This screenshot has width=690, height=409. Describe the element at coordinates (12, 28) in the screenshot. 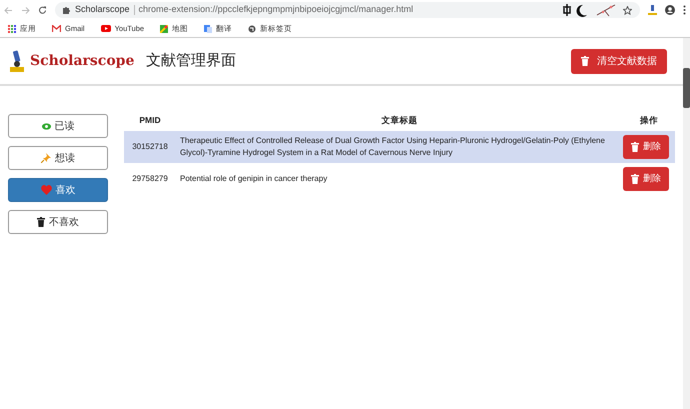

I see `apps-grid-icon` at that location.